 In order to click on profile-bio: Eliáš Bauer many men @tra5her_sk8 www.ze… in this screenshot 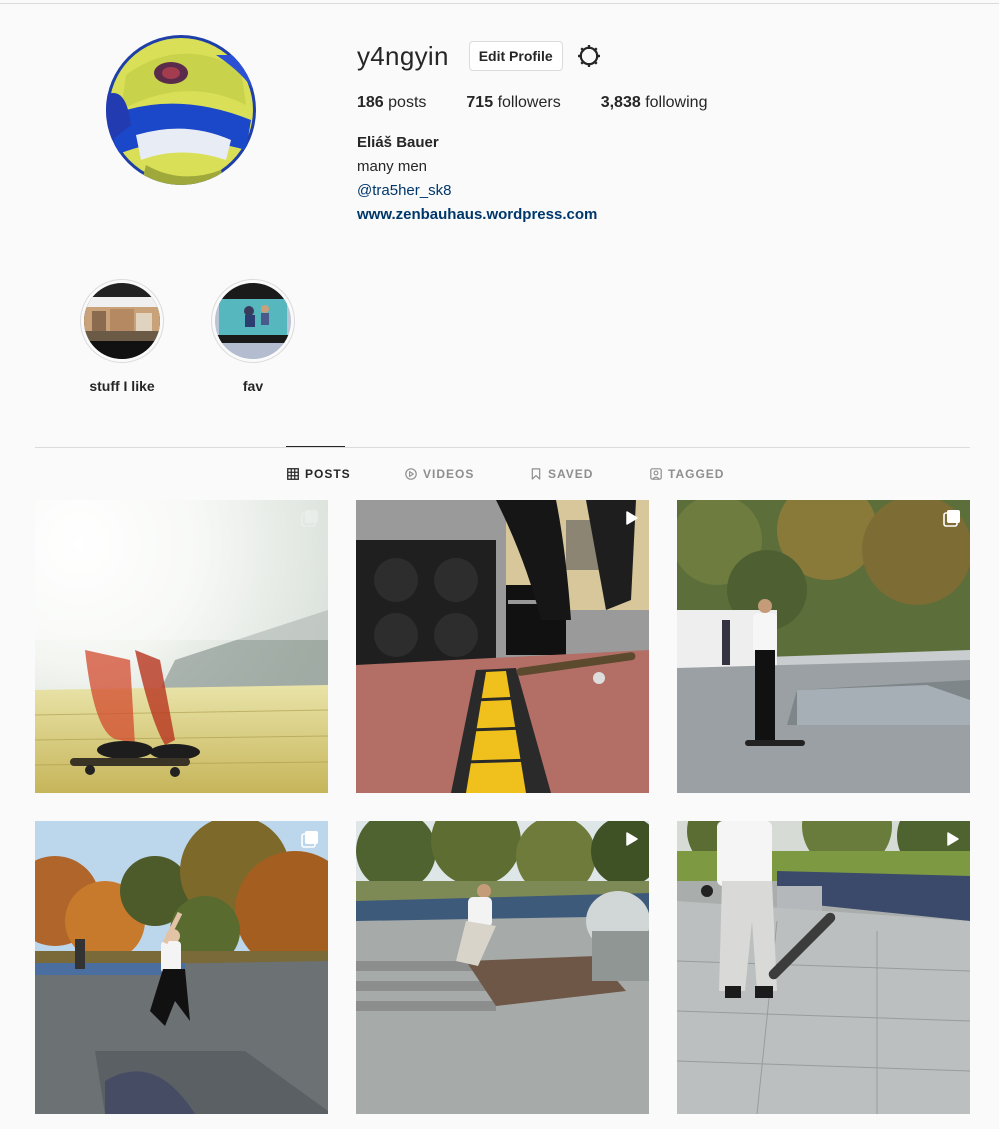, I will do `click(657, 179)`.